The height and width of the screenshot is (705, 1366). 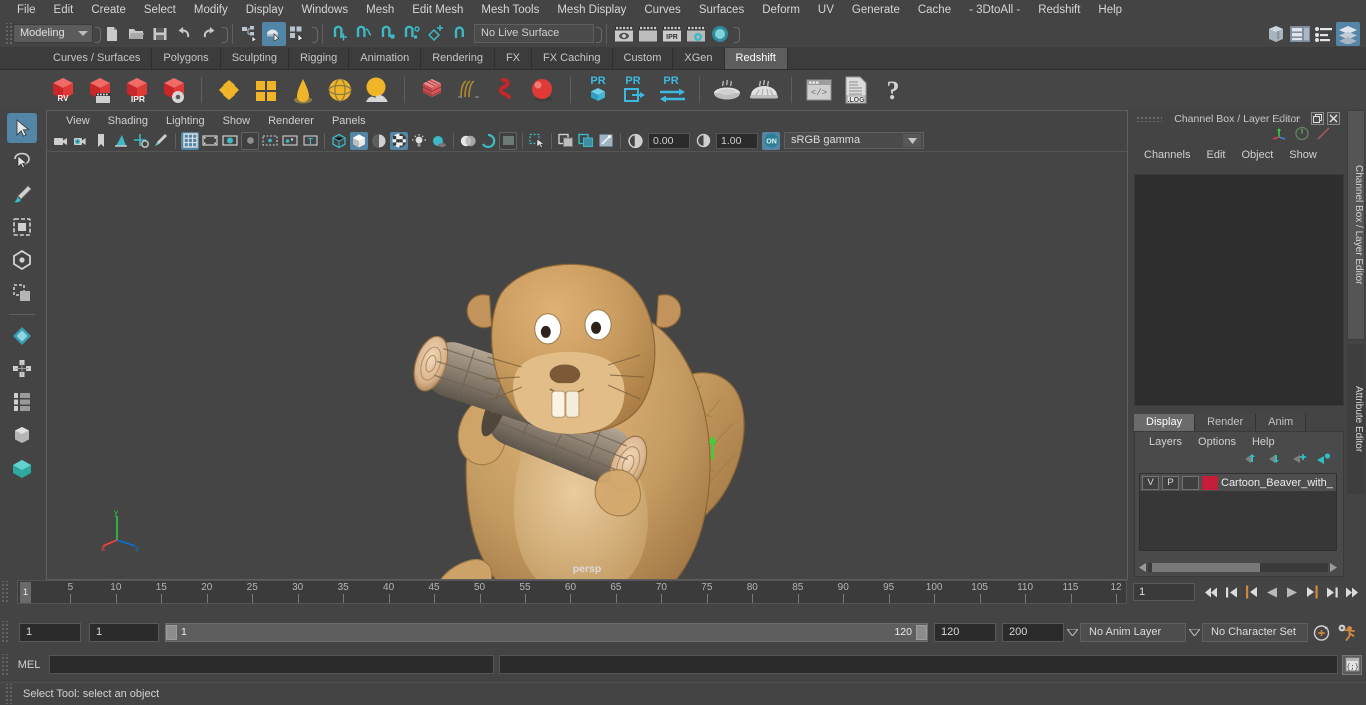 I want to click on anim-layer-field: No Anim Layer, so click(x=1133, y=632).